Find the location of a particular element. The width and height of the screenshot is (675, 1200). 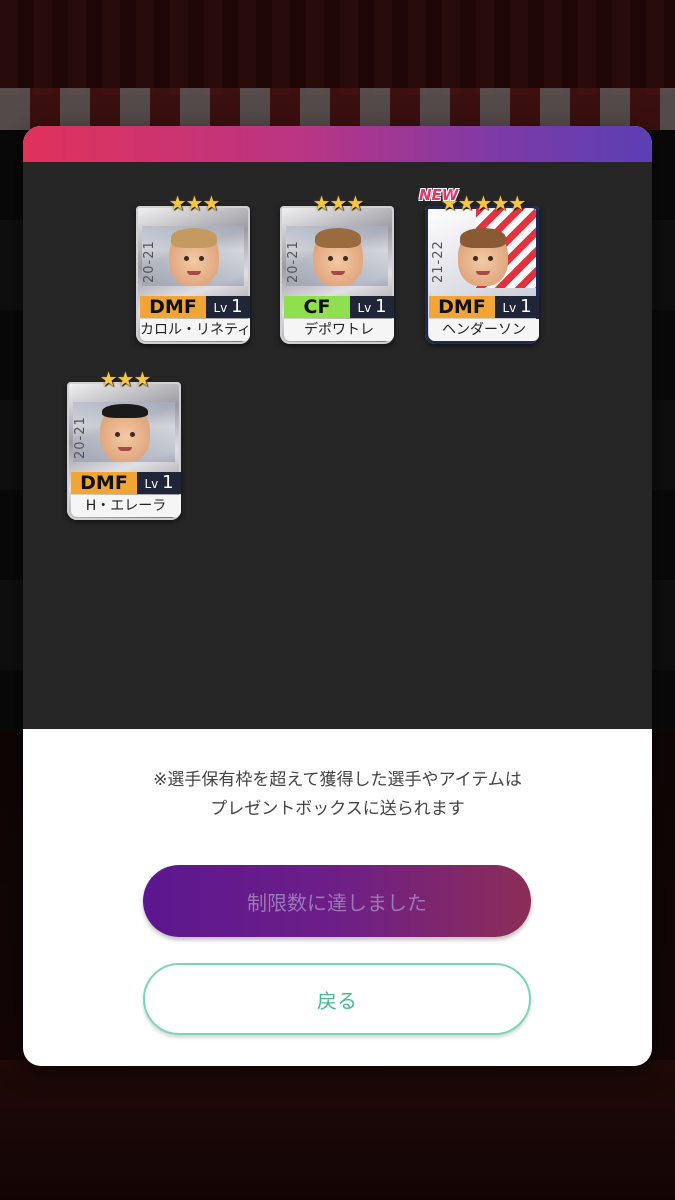

player-card: 20-21 CF Lv 1 デポワトレ ★★★ is located at coordinates (338, 272).